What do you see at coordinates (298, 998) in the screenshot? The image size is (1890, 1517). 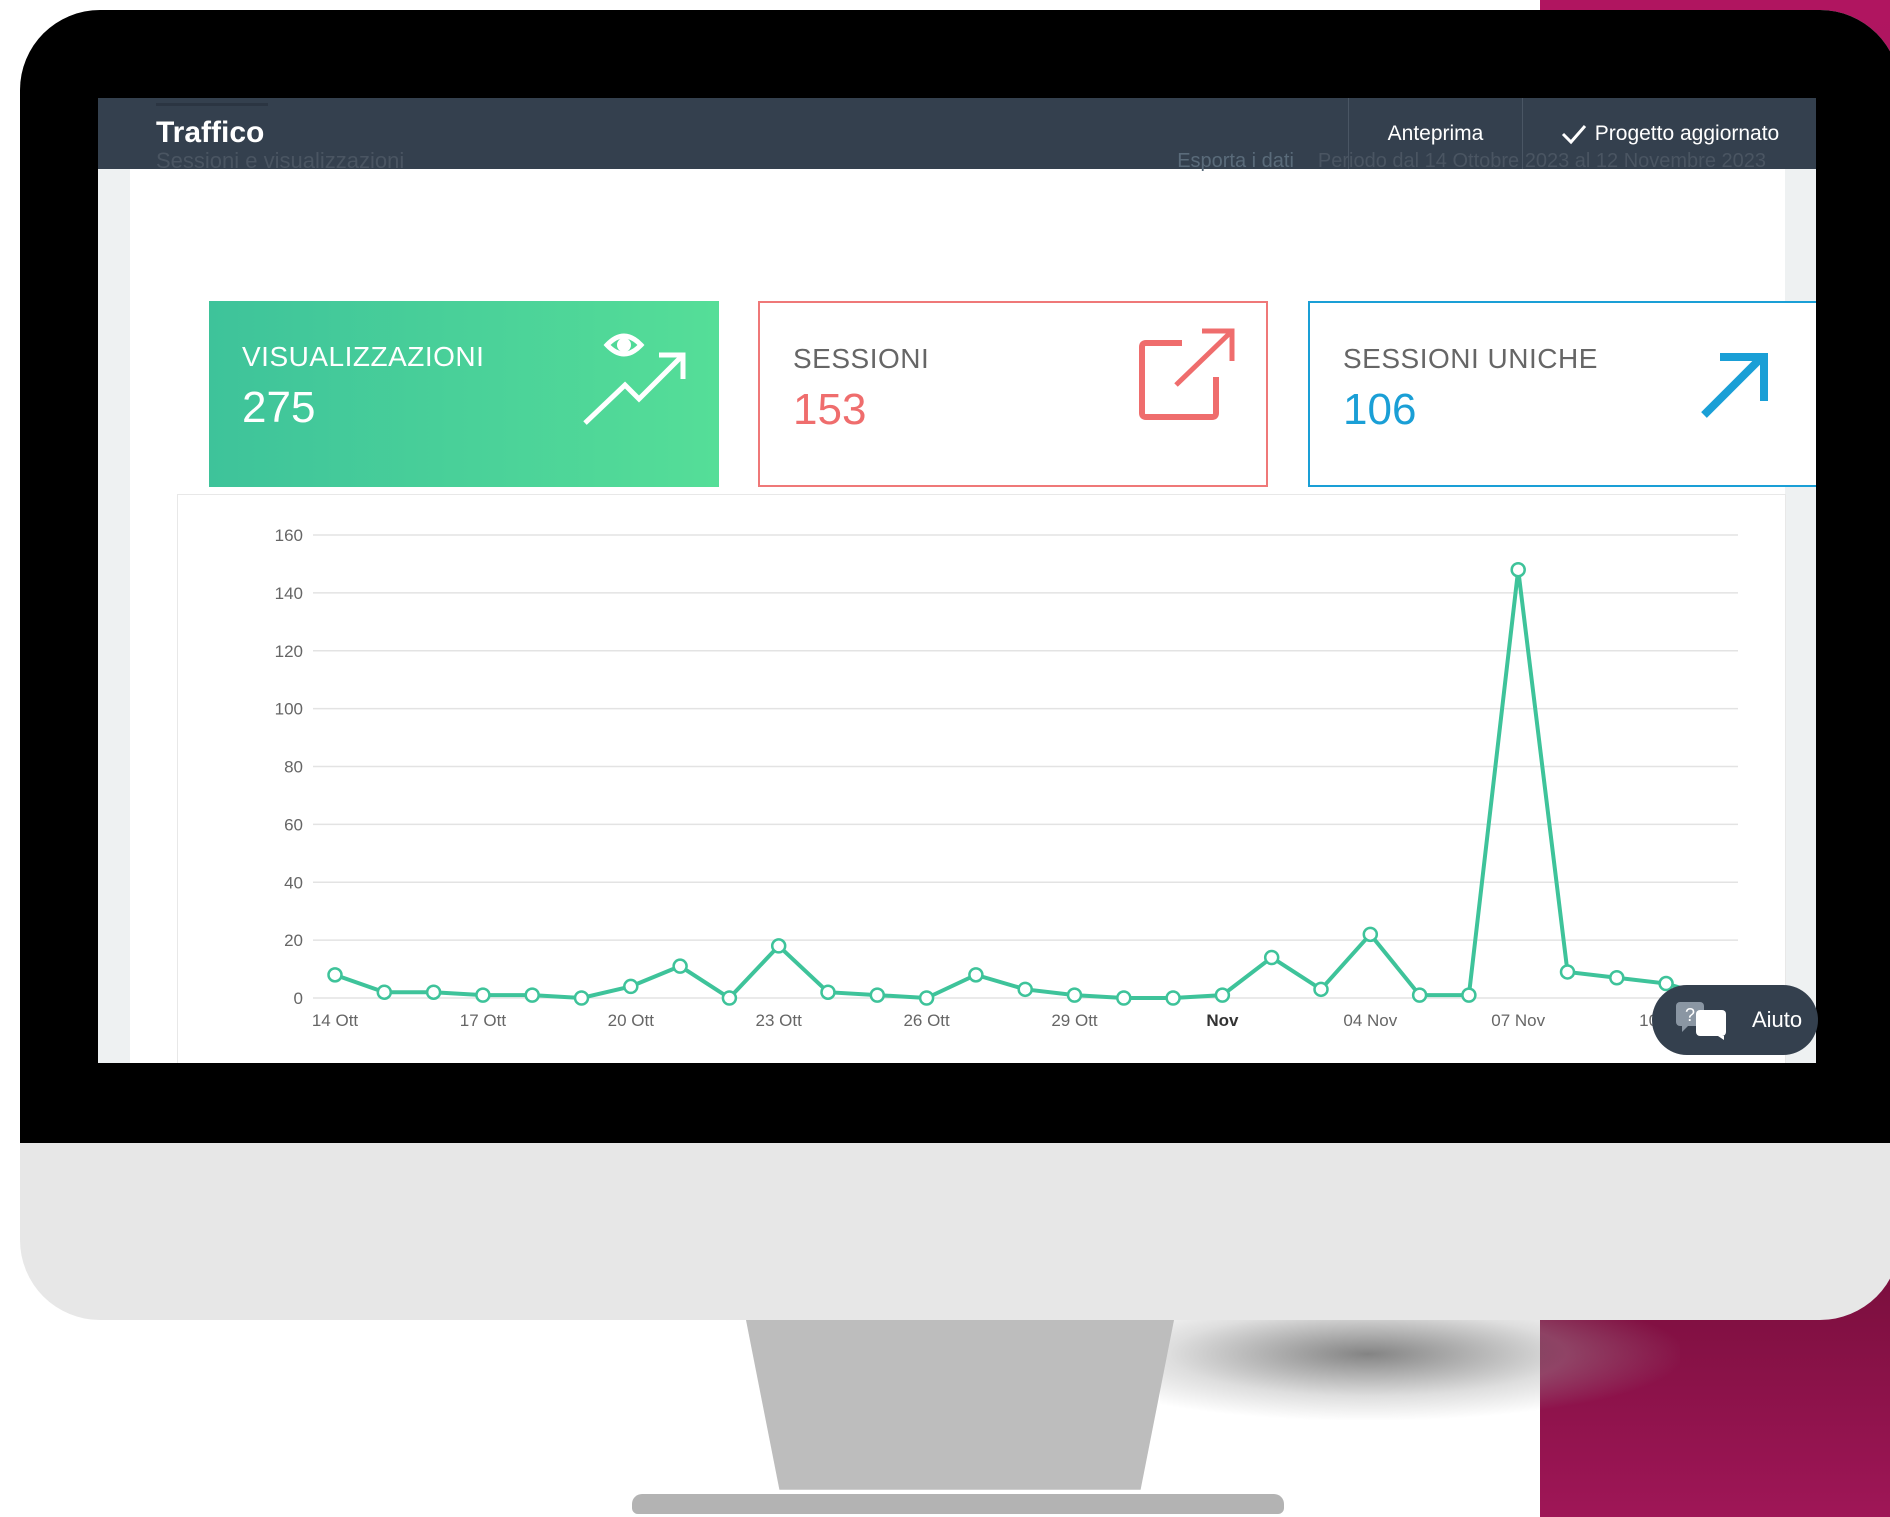 I see `y-tick-label: 0` at bounding box center [298, 998].